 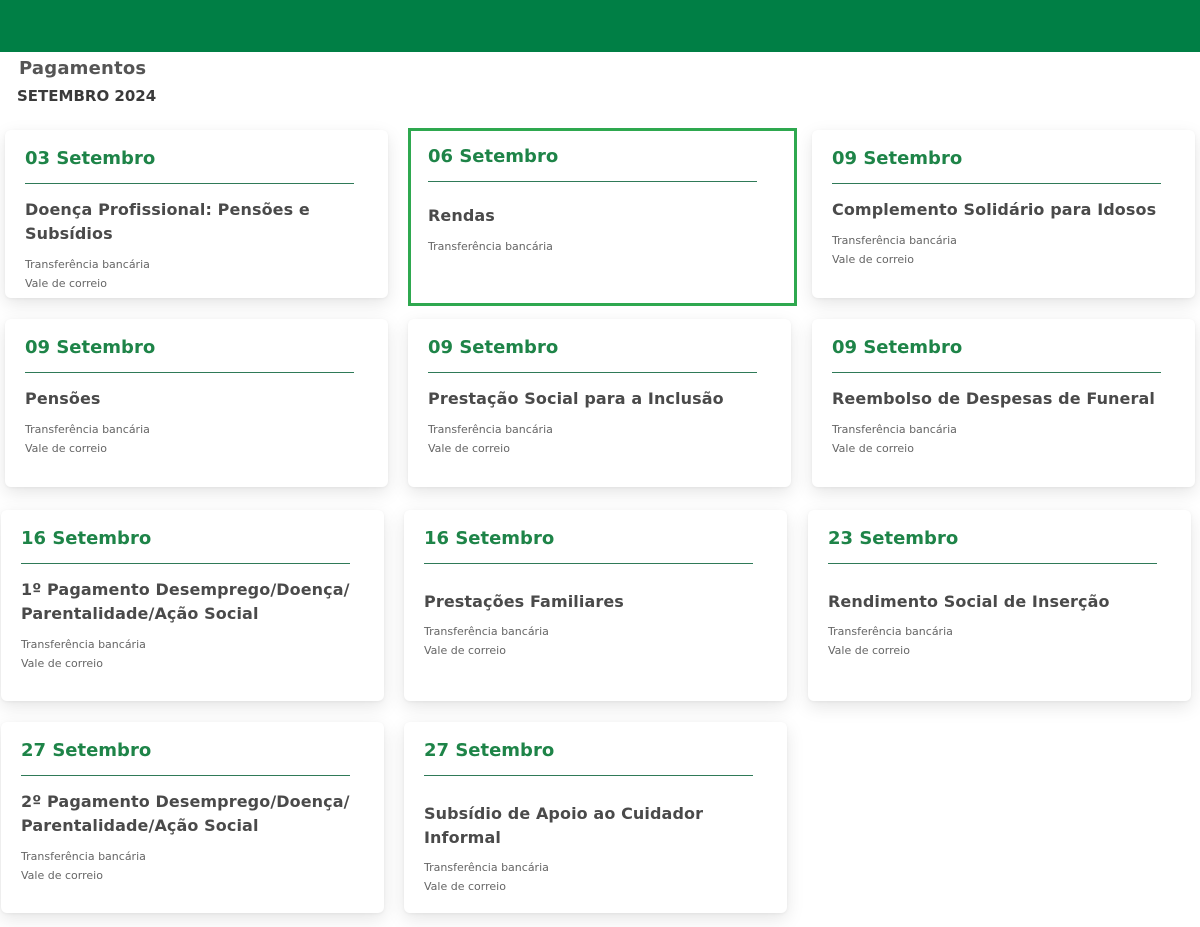 What do you see at coordinates (90, 158) in the screenshot?
I see `card-date: 03 Setembro` at bounding box center [90, 158].